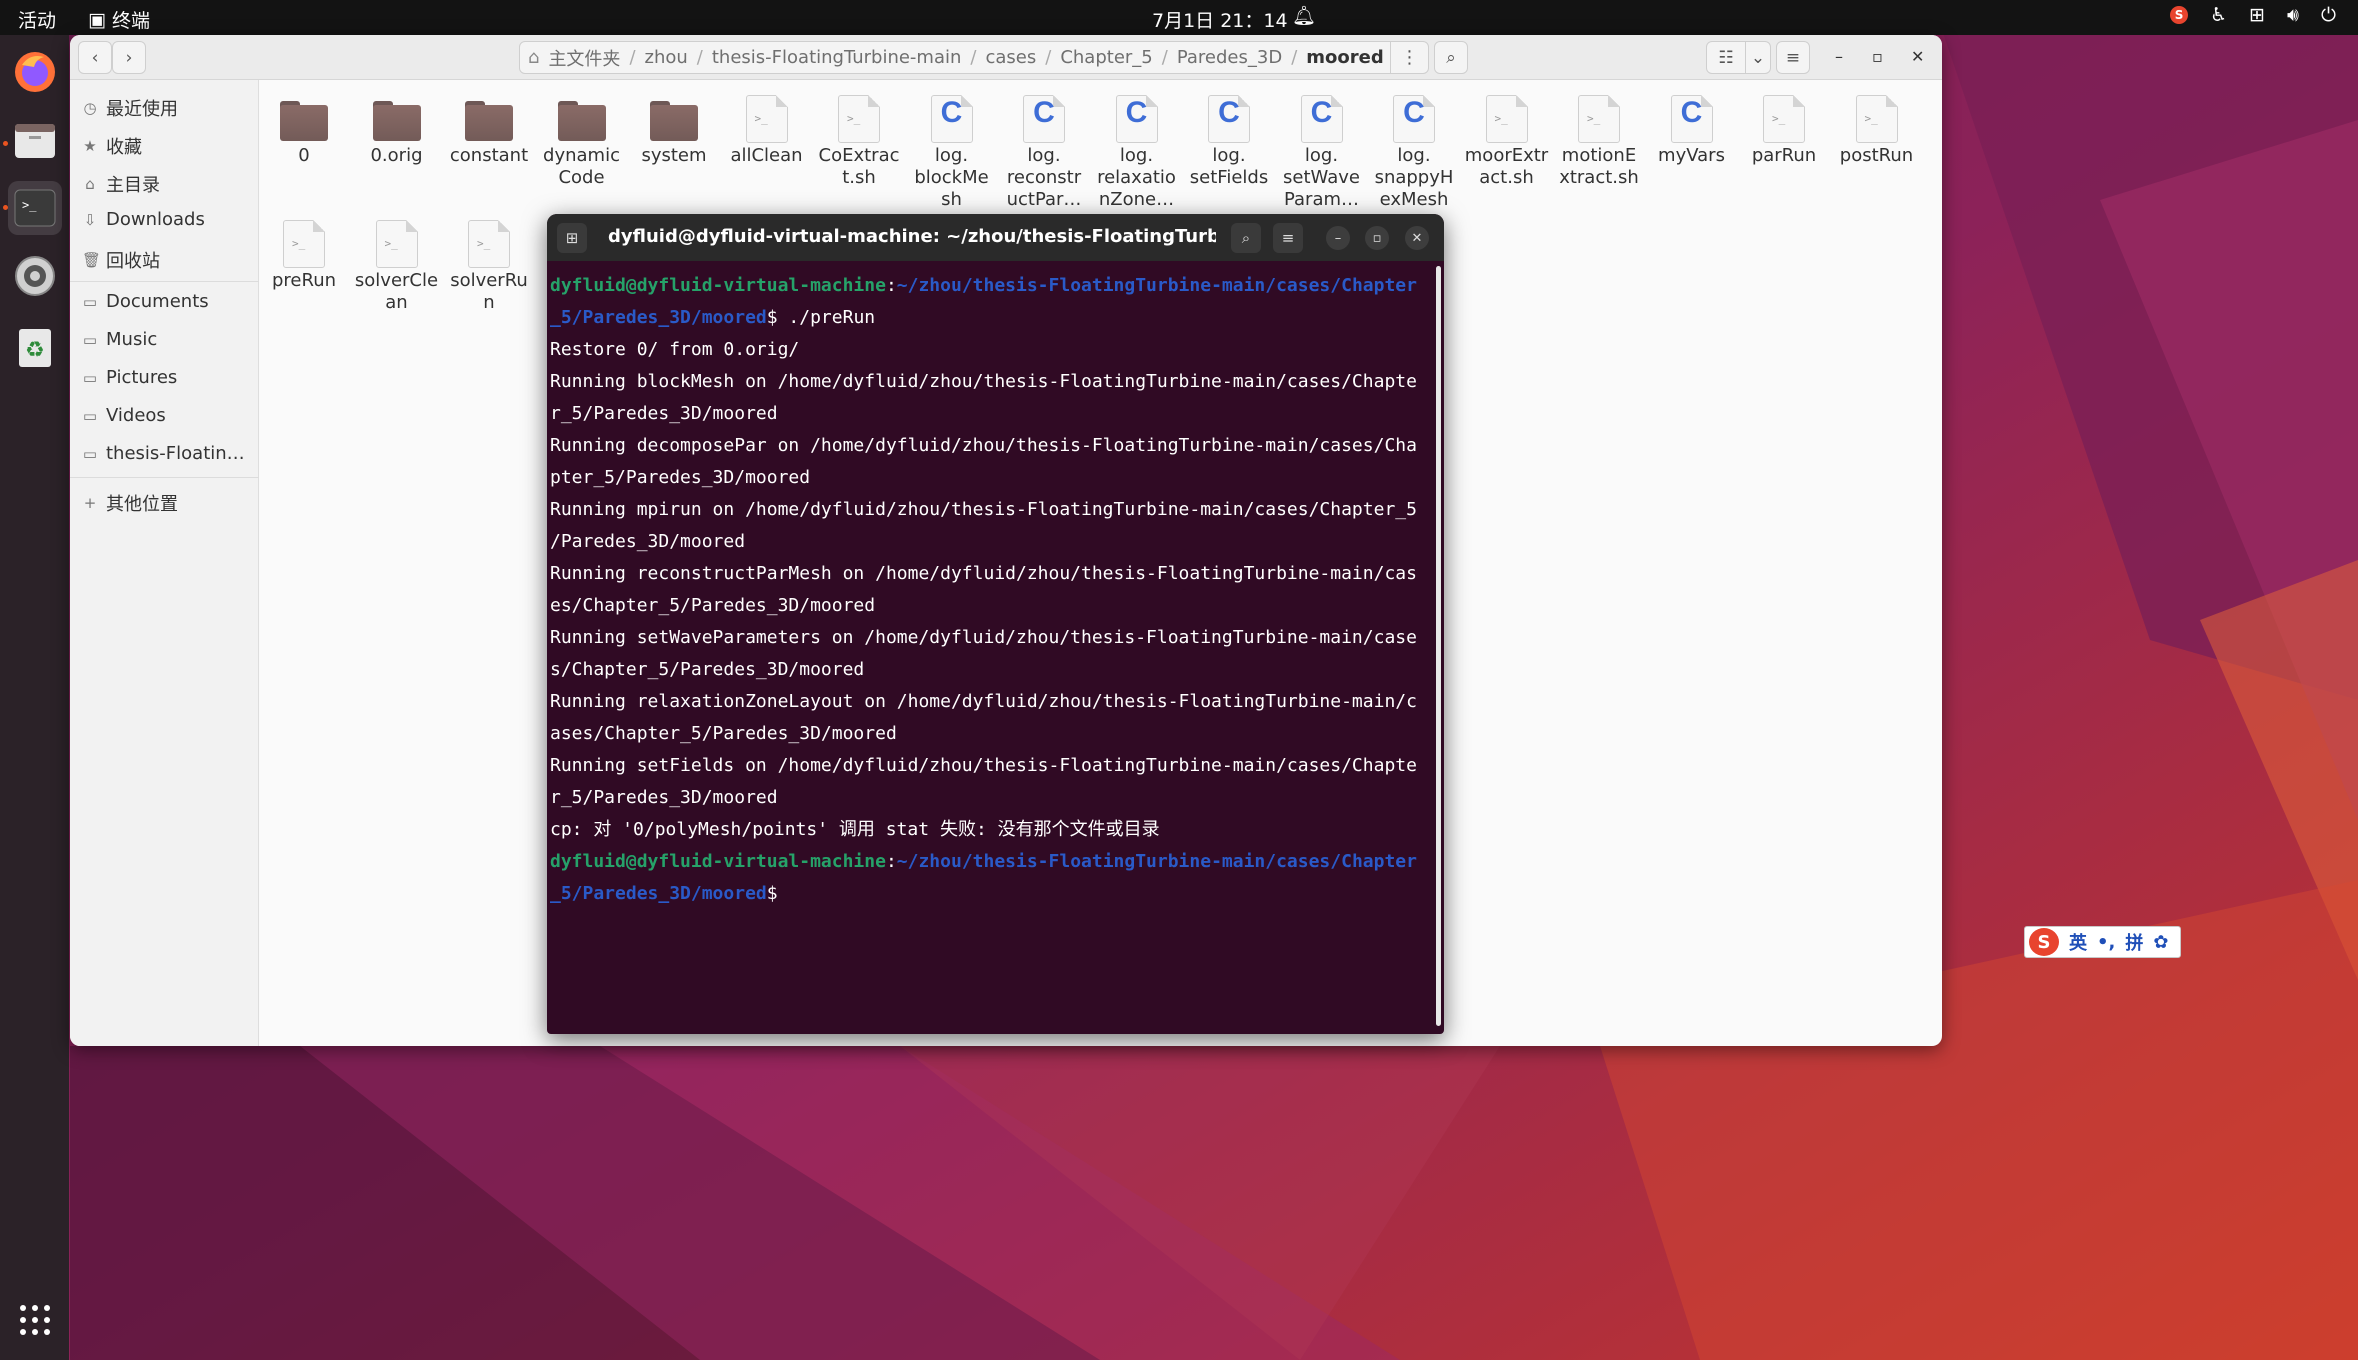 The width and height of the screenshot is (2358, 1360). I want to click on minimize-button: –, so click(1839, 56).